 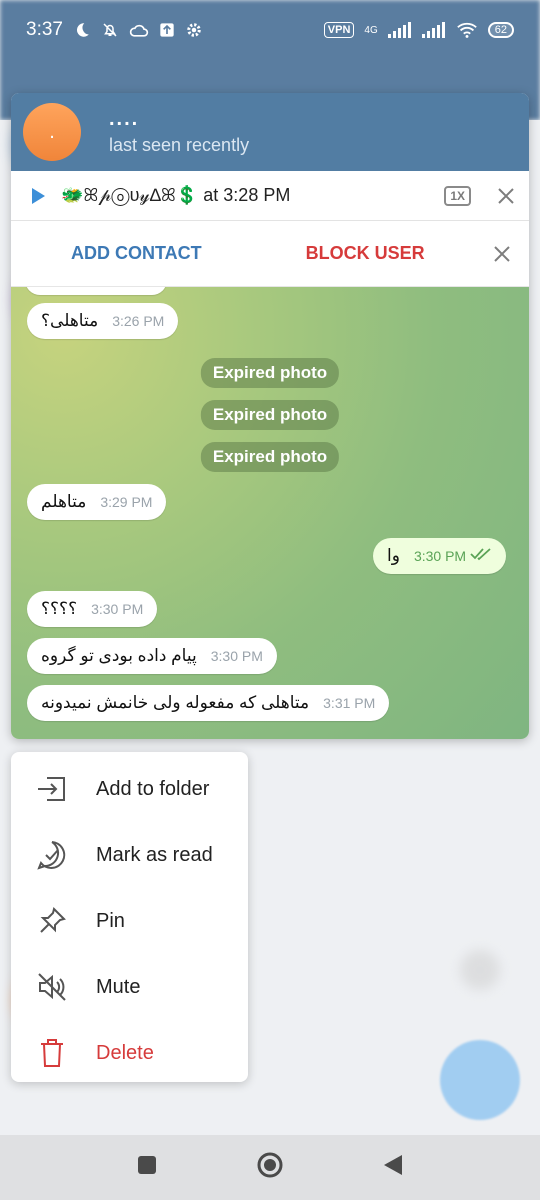 What do you see at coordinates (82, 30) in the screenshot?
I see `moon-icon` at bounding box center [82, 30].